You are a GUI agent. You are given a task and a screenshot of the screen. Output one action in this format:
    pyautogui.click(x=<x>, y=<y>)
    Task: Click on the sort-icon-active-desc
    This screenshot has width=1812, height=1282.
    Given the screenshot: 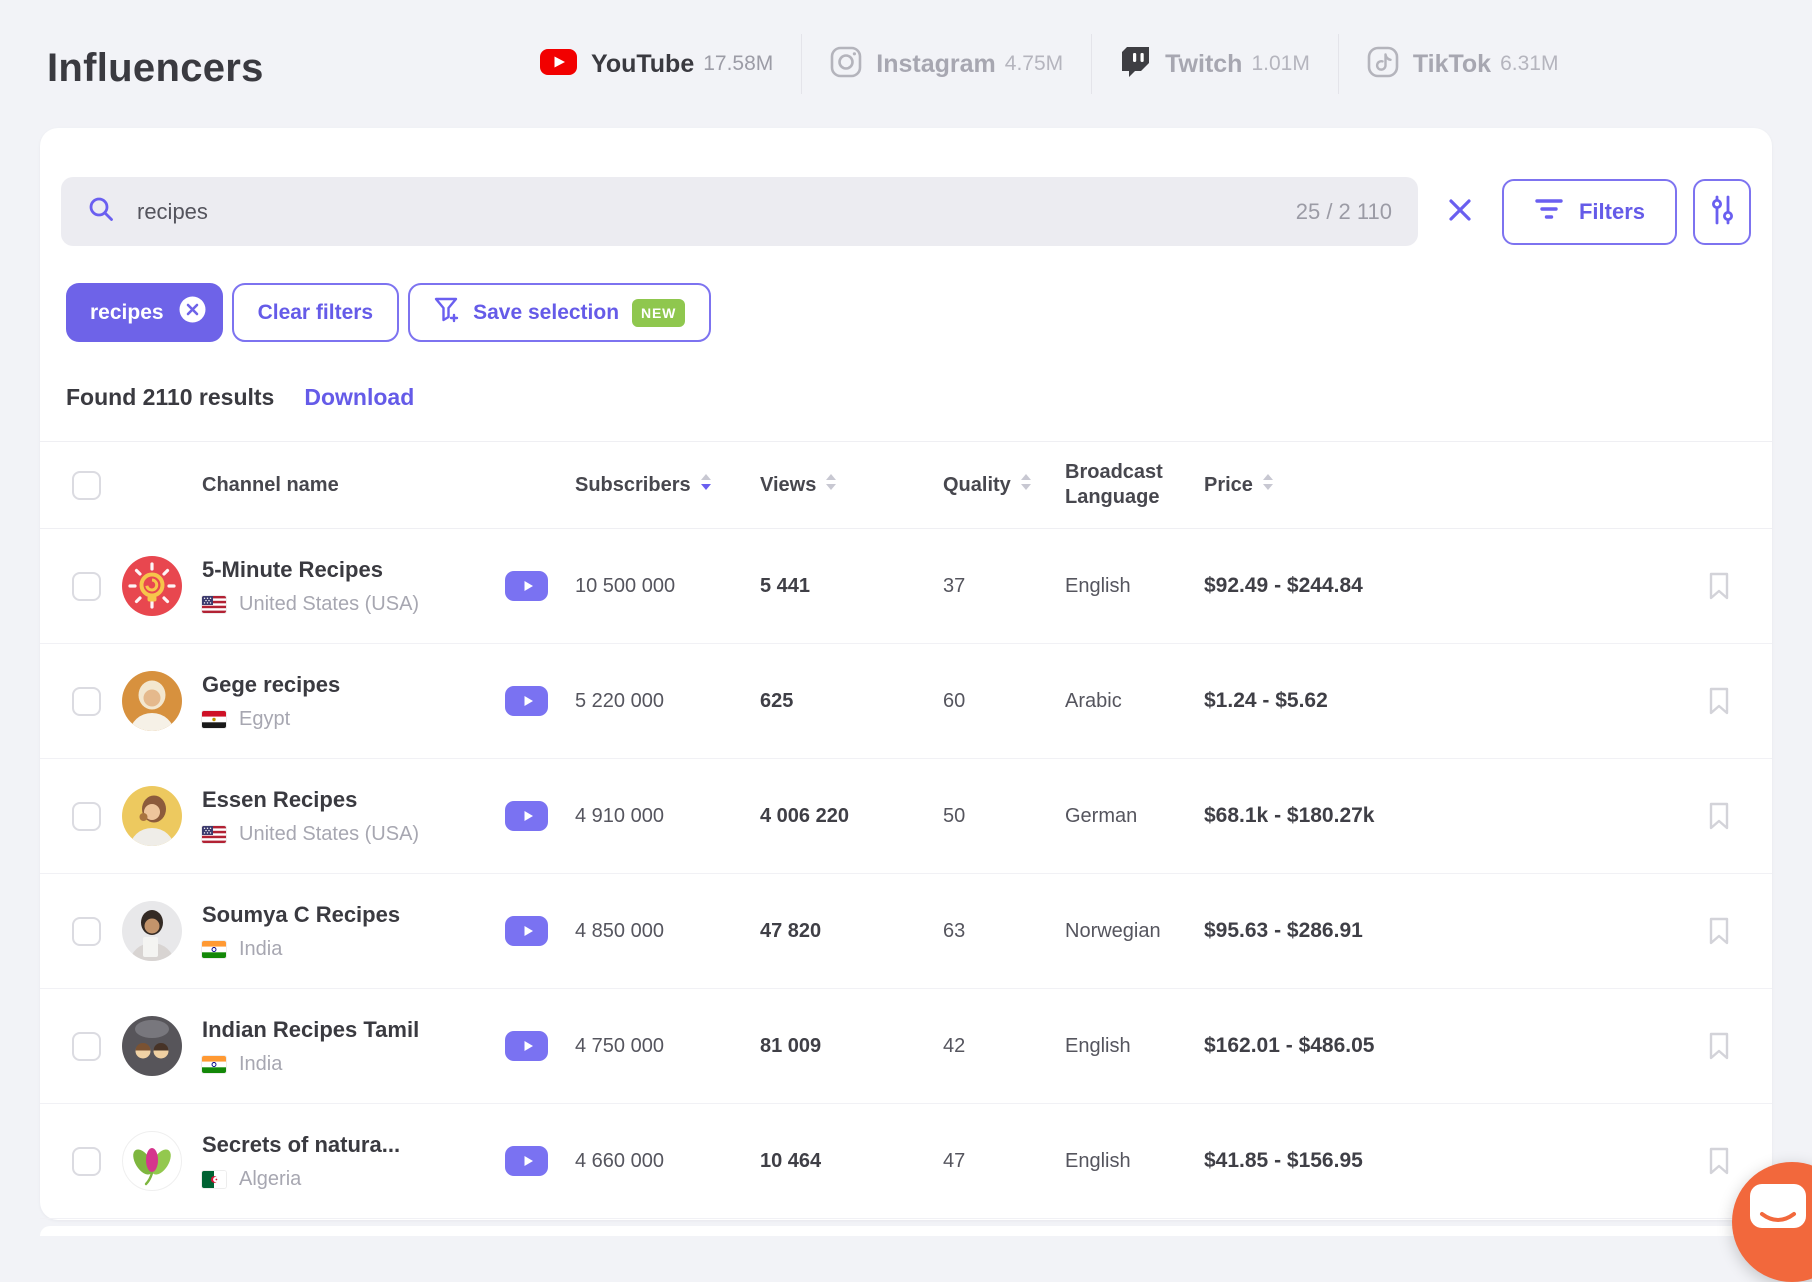 What is the action you would take?
    pyautogui.click(x=706, y=485)
    